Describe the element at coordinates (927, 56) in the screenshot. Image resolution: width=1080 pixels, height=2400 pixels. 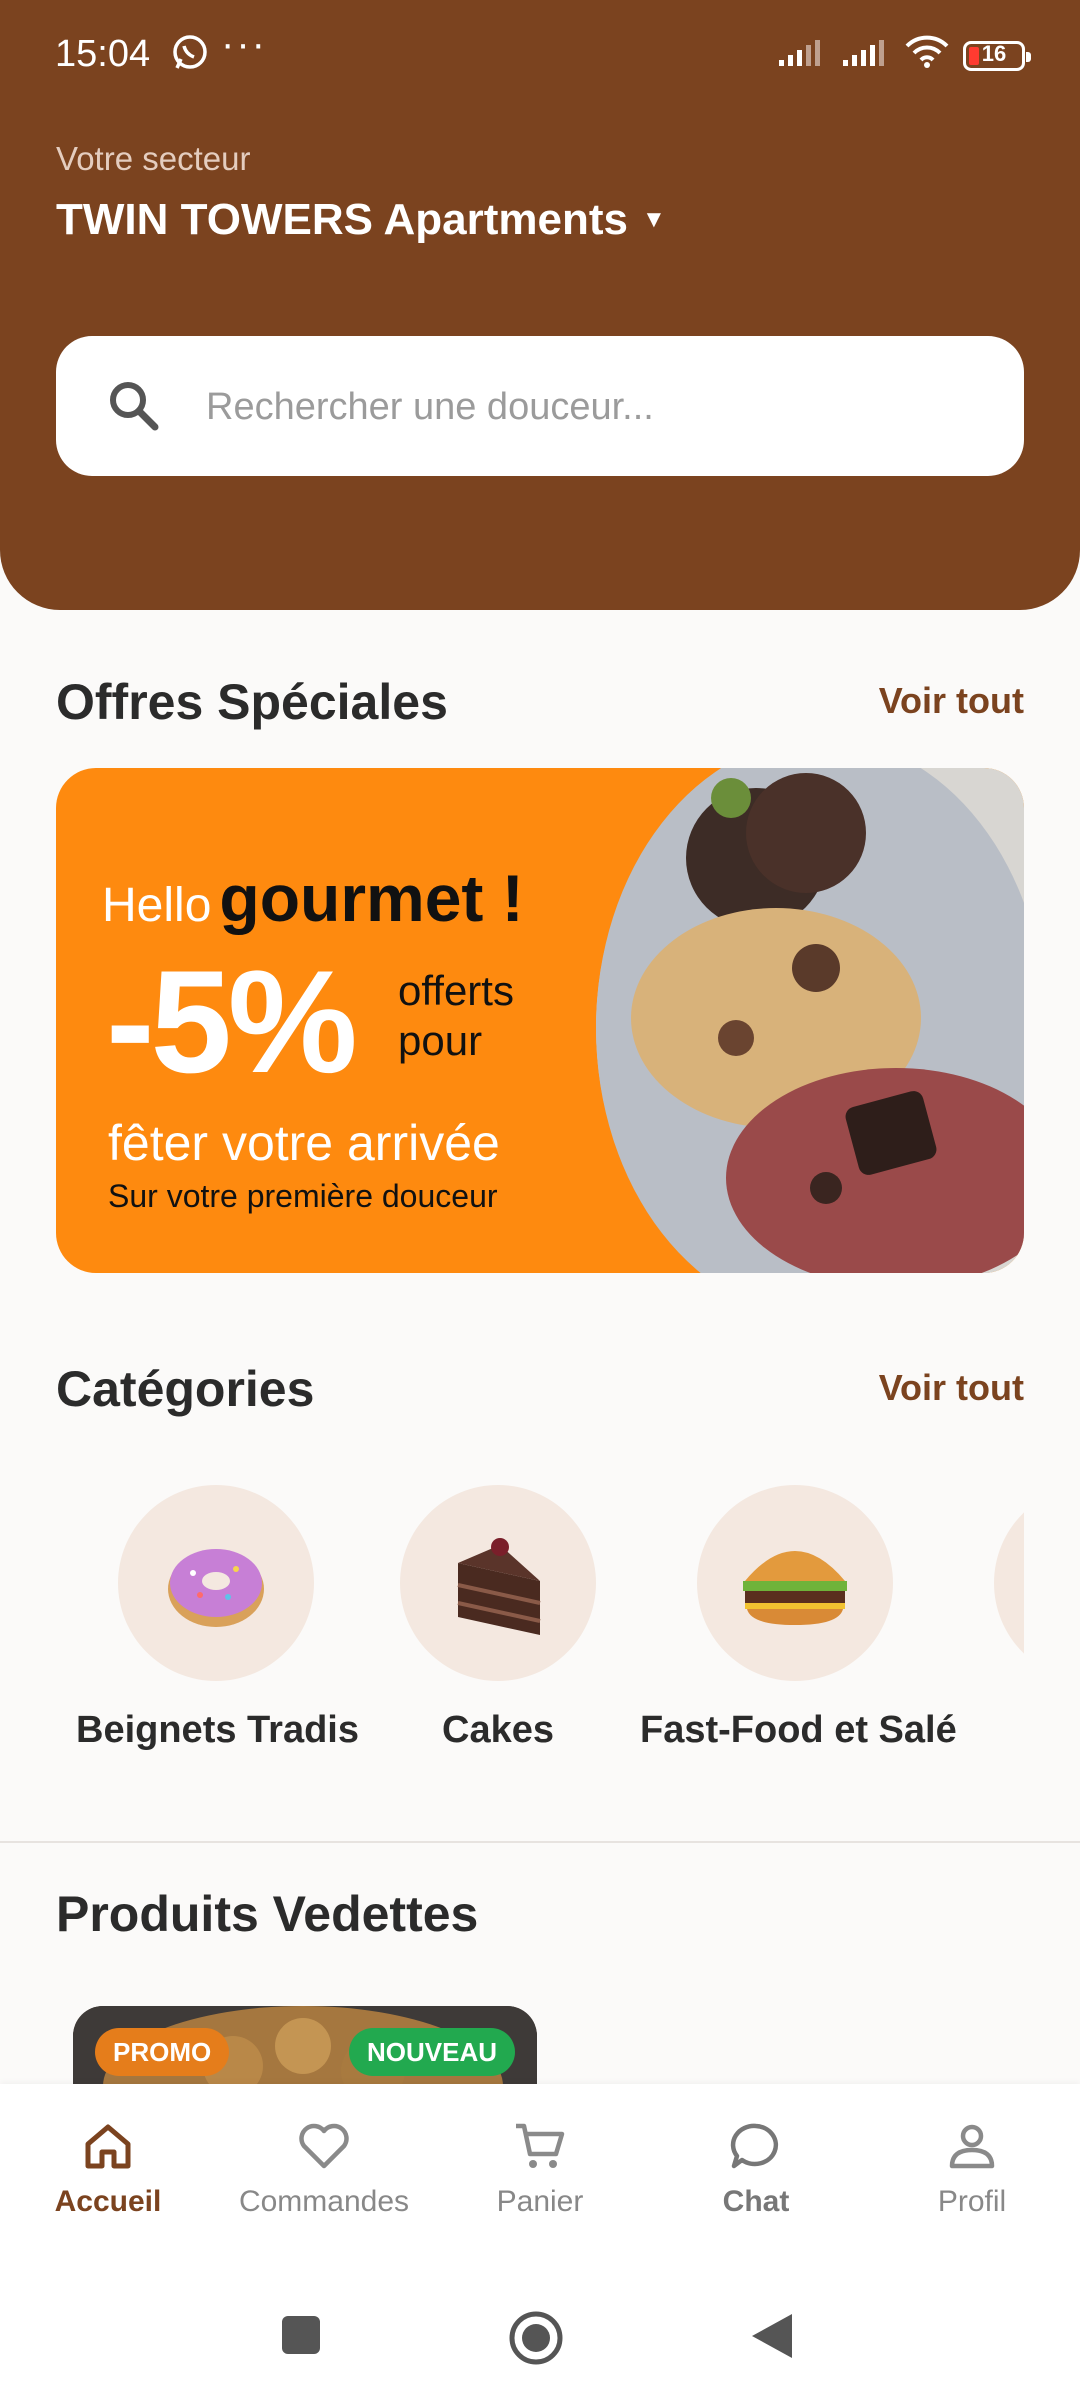
I see `wifi-icon` at that location.